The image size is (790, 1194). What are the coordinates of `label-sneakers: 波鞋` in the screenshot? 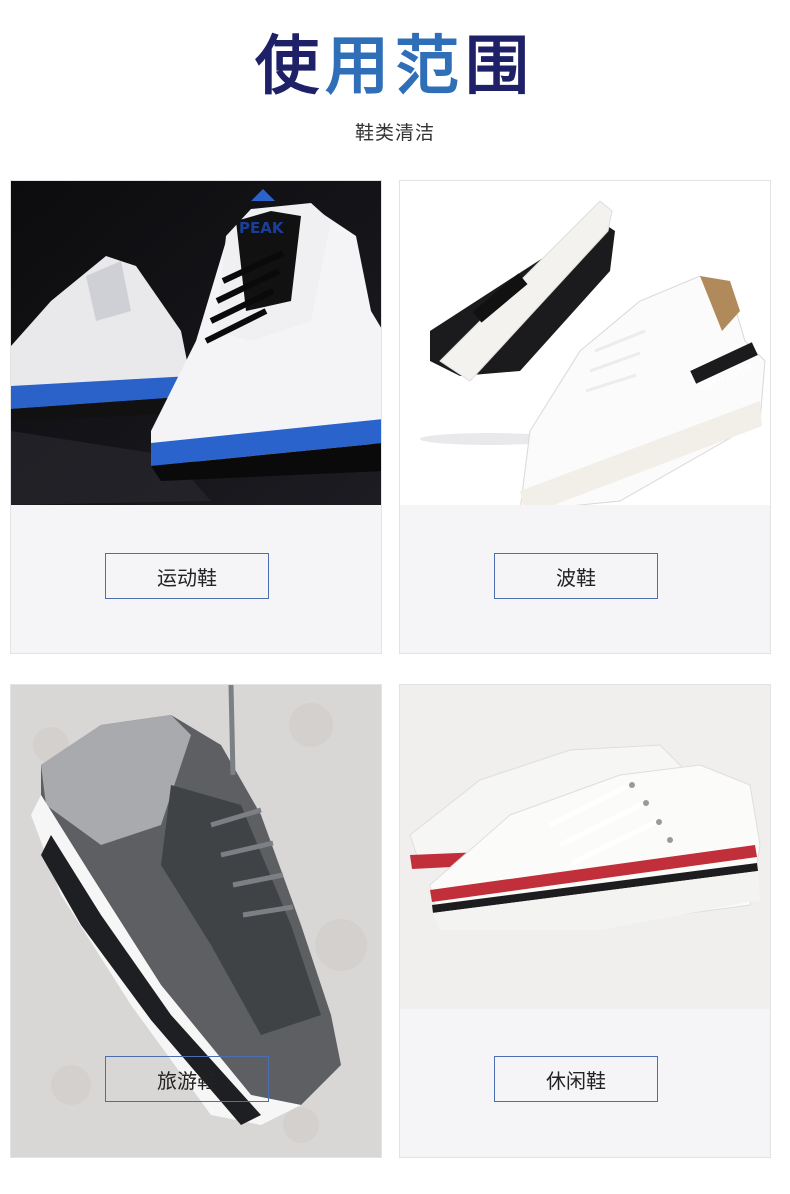 It's located at (576, 576).